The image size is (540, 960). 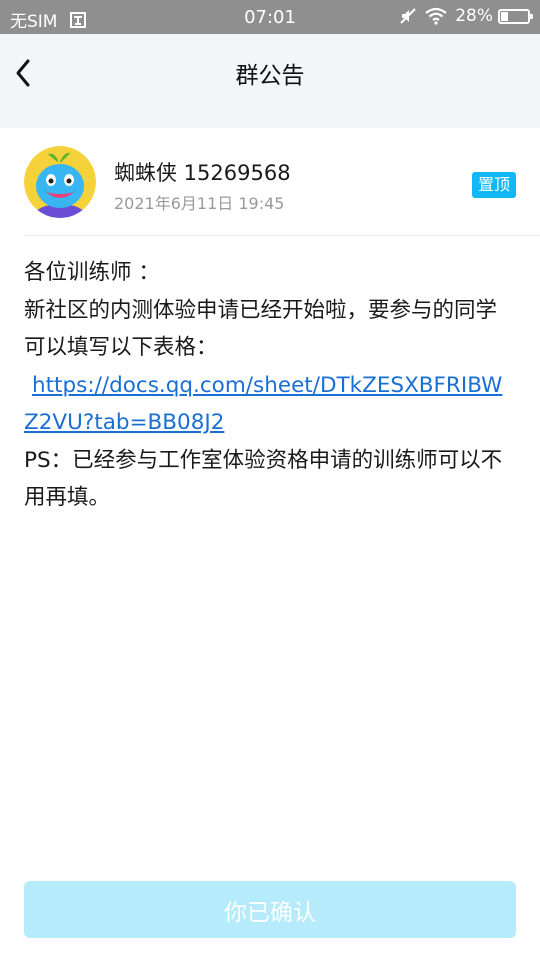 I want to click on announcement-line: 新社区的内测体验申请已经开始啦，要参与的同学可以填写以下表格：, so click(x=261, y=329).